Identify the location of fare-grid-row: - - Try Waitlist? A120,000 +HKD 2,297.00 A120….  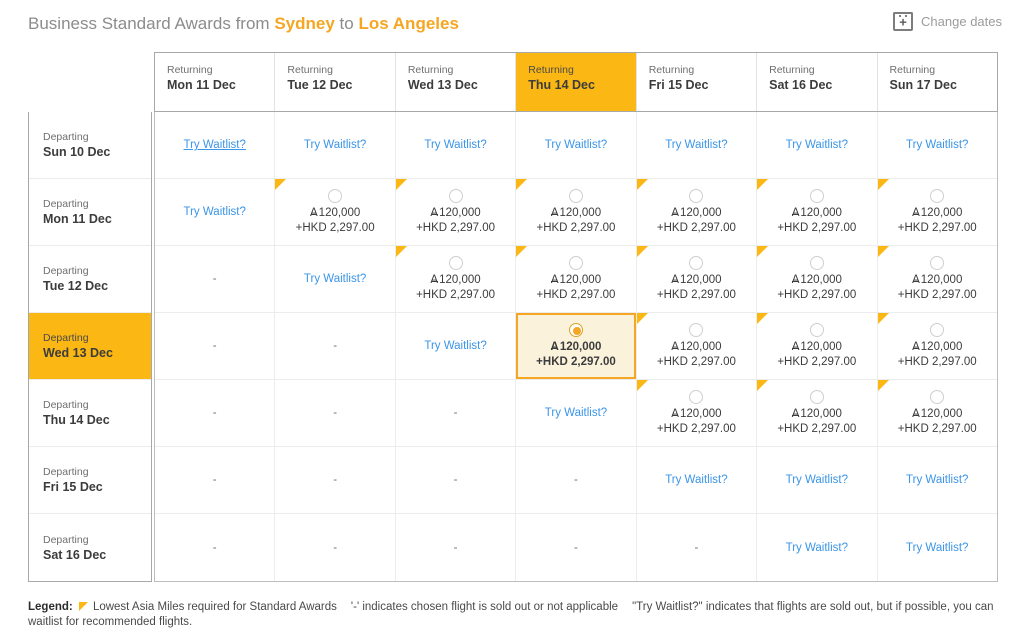
(576, 346).